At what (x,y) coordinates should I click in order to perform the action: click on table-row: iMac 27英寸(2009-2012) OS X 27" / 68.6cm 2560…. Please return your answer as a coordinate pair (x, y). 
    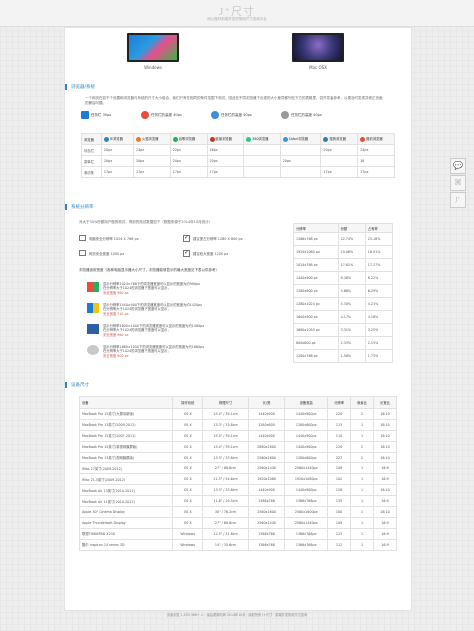
    Looking at the image, I should click on (238, 468).